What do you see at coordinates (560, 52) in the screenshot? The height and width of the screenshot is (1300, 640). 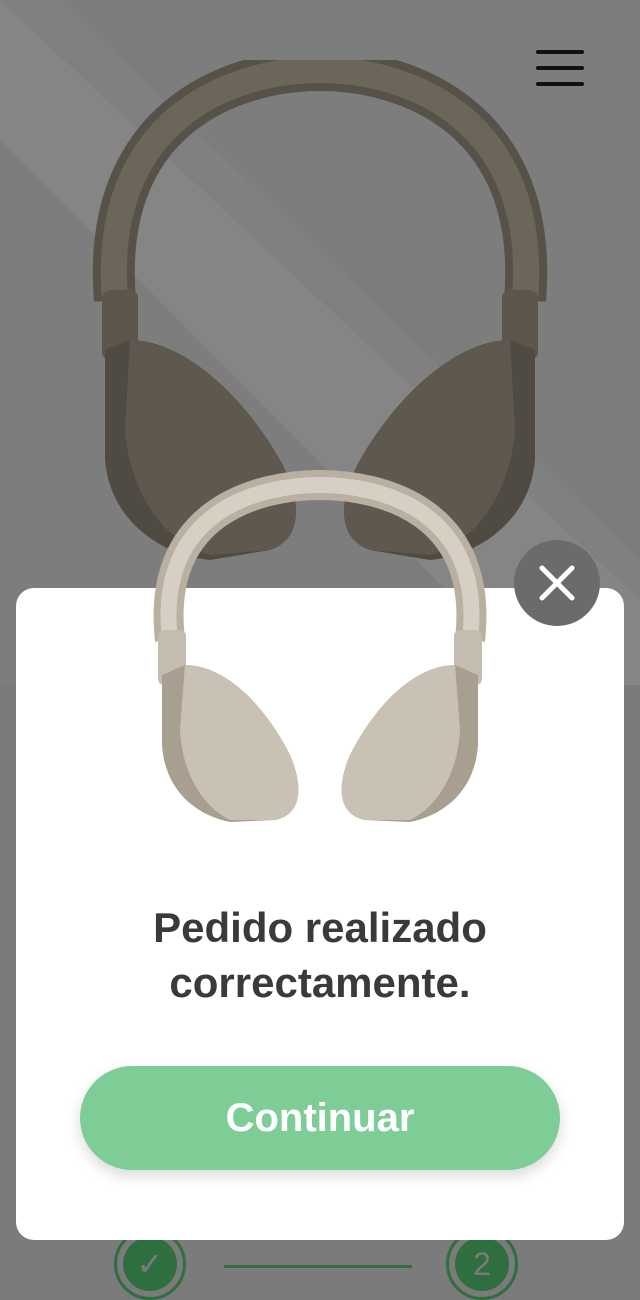 I see `hamburger-menu-icon` at bounding box center [560, 52].